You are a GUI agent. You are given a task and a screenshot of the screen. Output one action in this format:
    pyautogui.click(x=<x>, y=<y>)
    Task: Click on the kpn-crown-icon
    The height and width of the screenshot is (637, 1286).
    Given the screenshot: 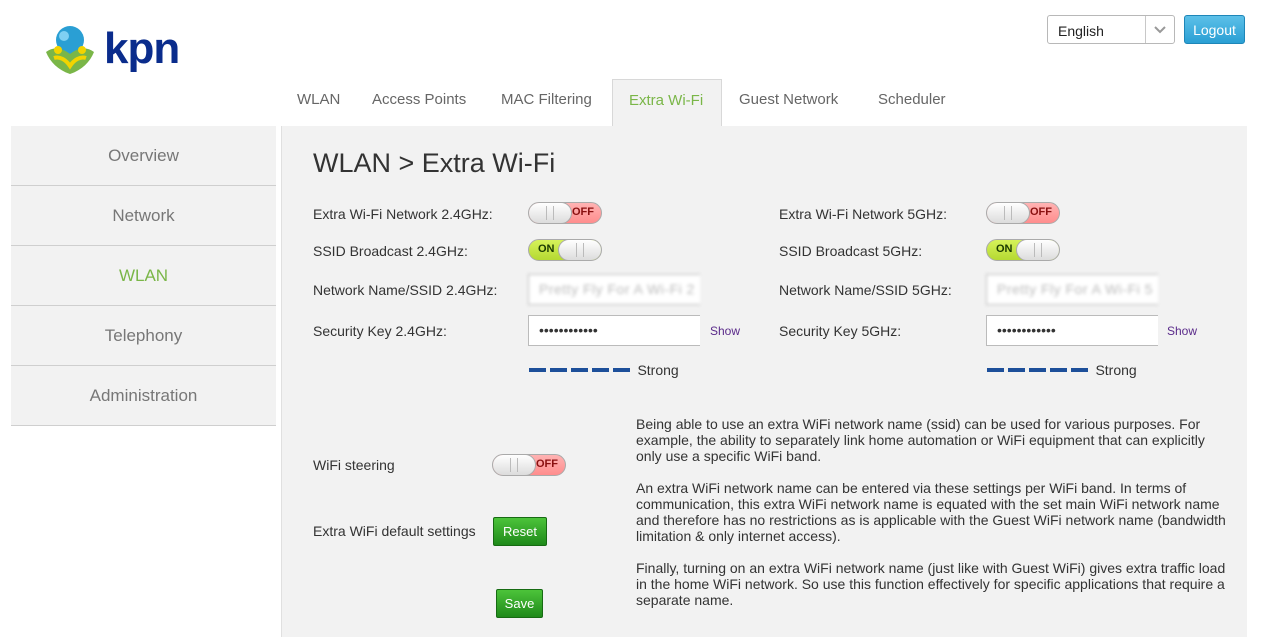 What is the action you would take?
    pyautogui.click(x=70, y=50)
    